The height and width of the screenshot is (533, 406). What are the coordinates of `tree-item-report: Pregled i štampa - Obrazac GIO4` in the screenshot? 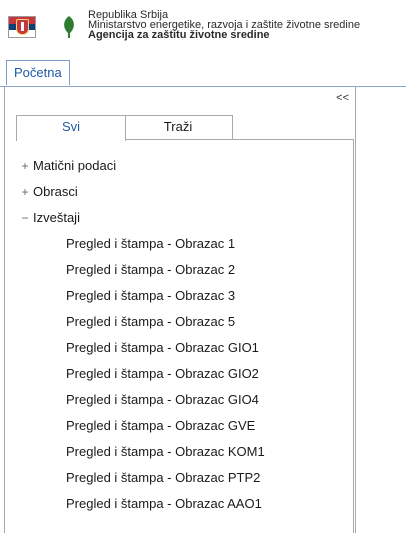 It's located at (184, 400).